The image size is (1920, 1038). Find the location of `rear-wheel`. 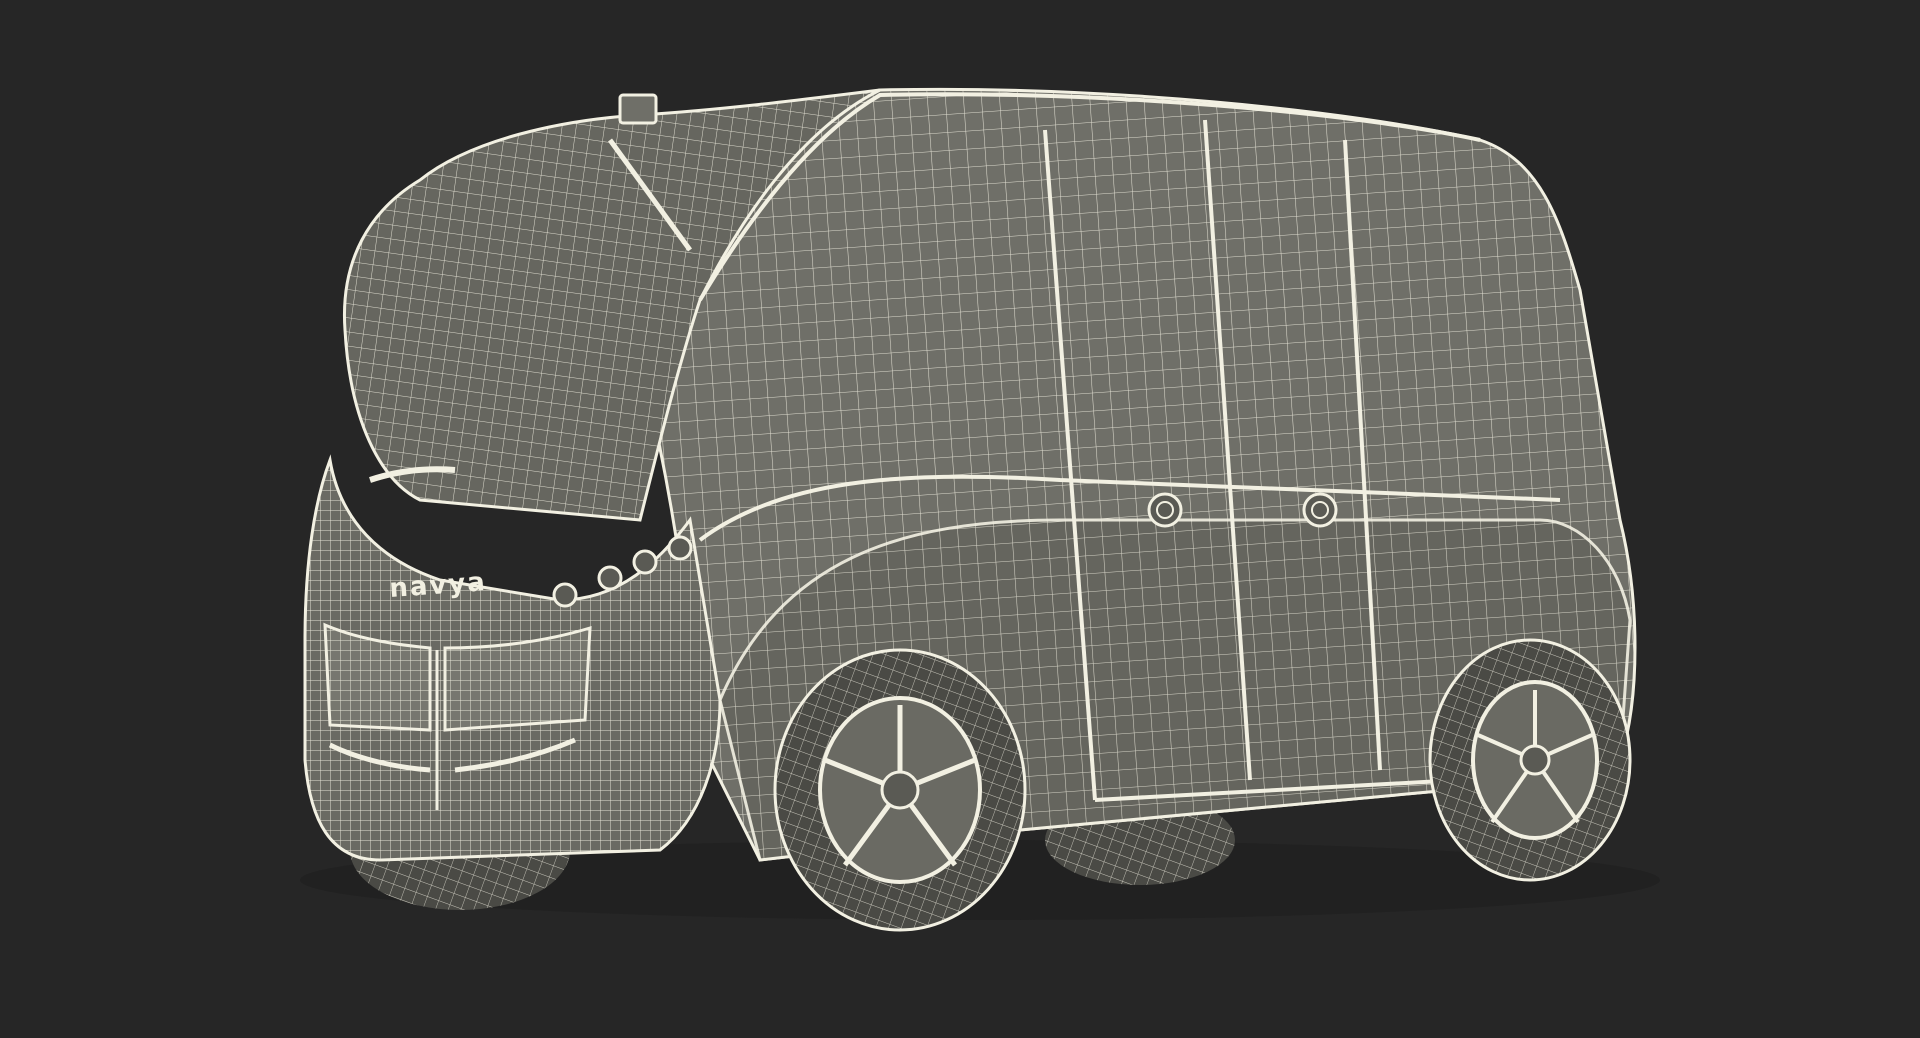

rear-wheel is located at coordinates (1530, 760).